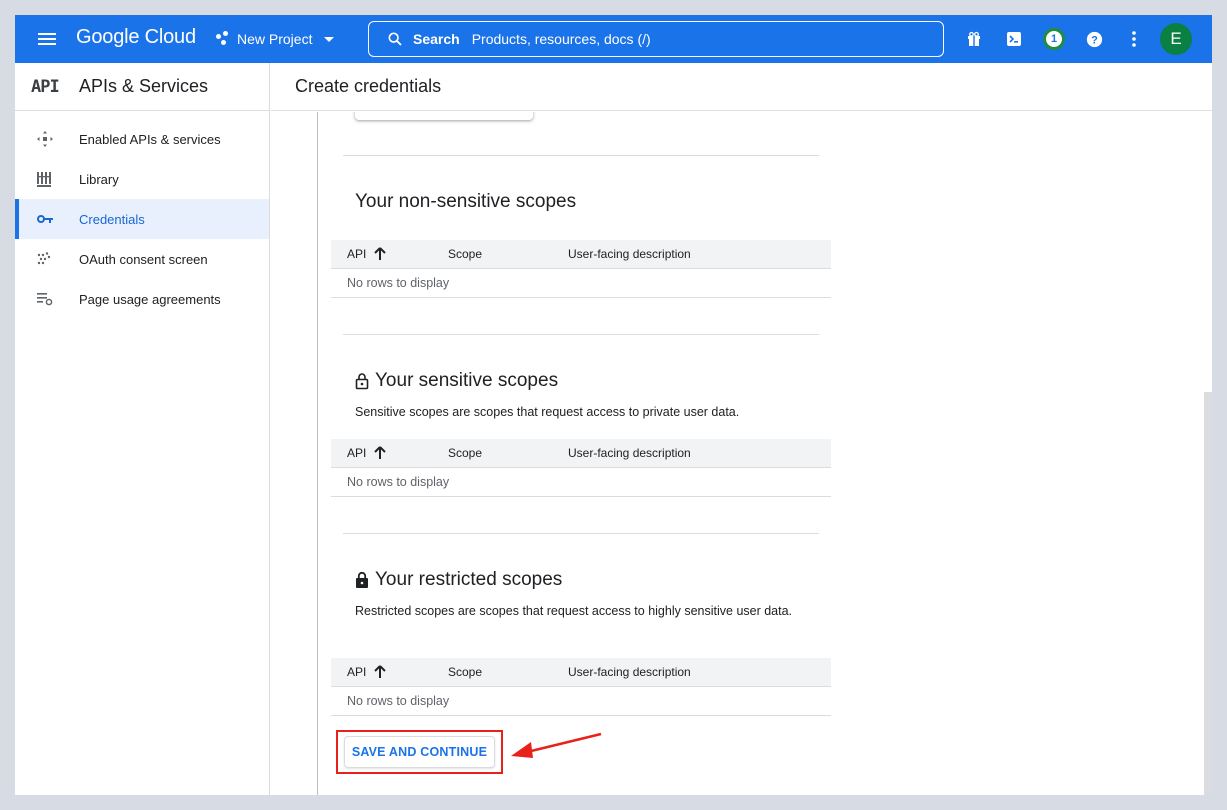  I want to click on project-selector: New Project, so click(275, 39).